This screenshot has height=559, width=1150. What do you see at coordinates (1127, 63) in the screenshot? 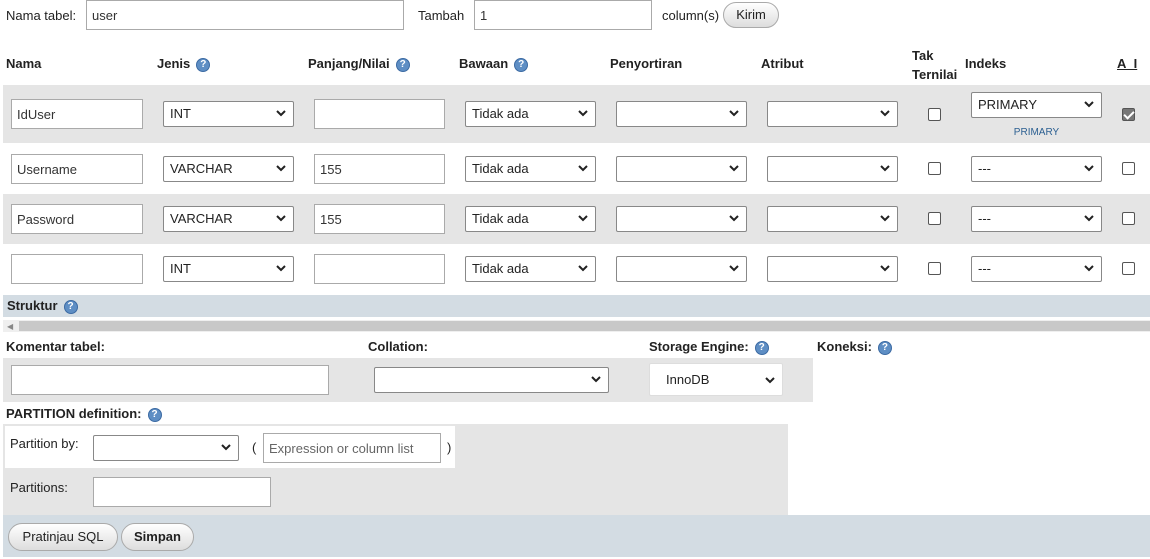
I see `header-ai: A_I` at bounding box center [1127, 63].